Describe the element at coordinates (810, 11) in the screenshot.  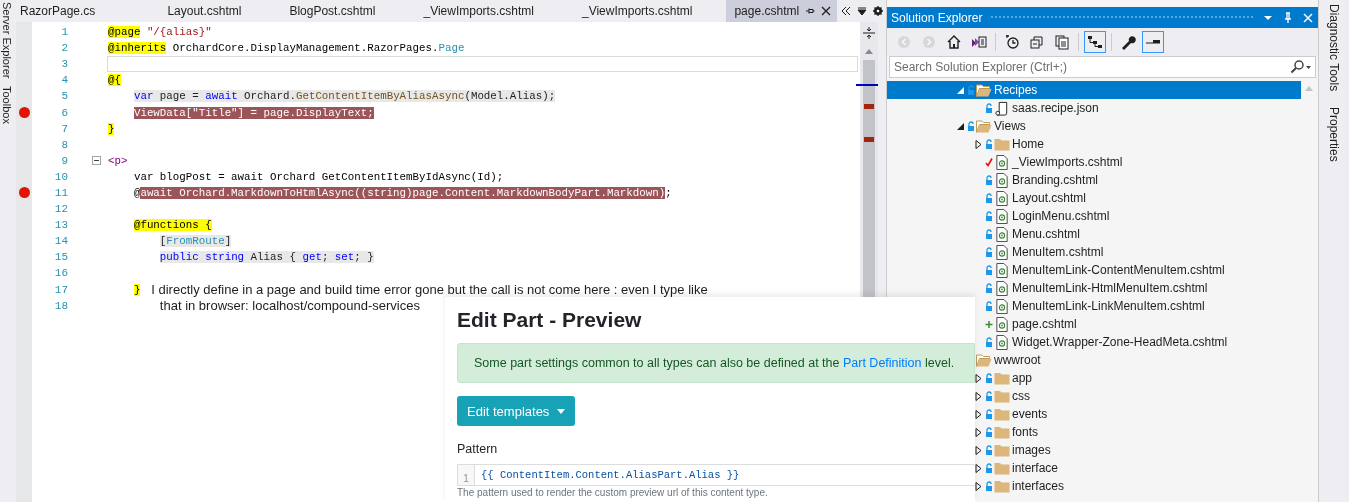
I see `pin-icon` at that location.